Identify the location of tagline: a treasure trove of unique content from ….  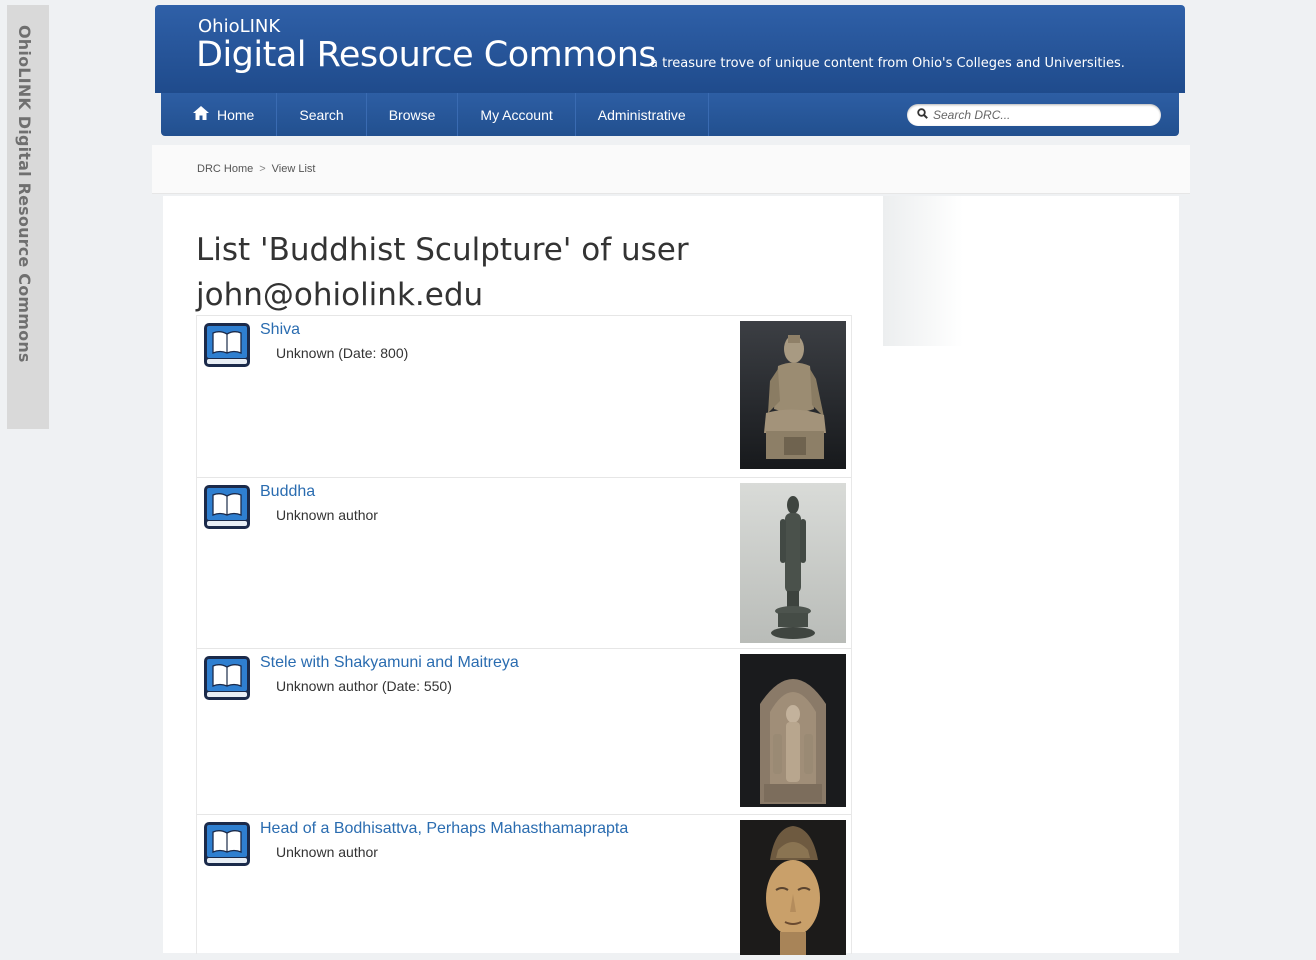
(887, 63).